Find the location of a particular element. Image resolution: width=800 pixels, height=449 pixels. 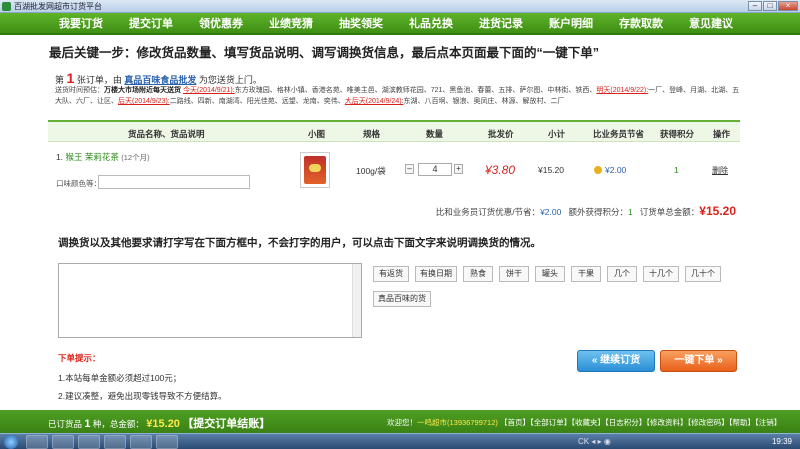

clock: 19:39 is located at coordinates (782, 441).